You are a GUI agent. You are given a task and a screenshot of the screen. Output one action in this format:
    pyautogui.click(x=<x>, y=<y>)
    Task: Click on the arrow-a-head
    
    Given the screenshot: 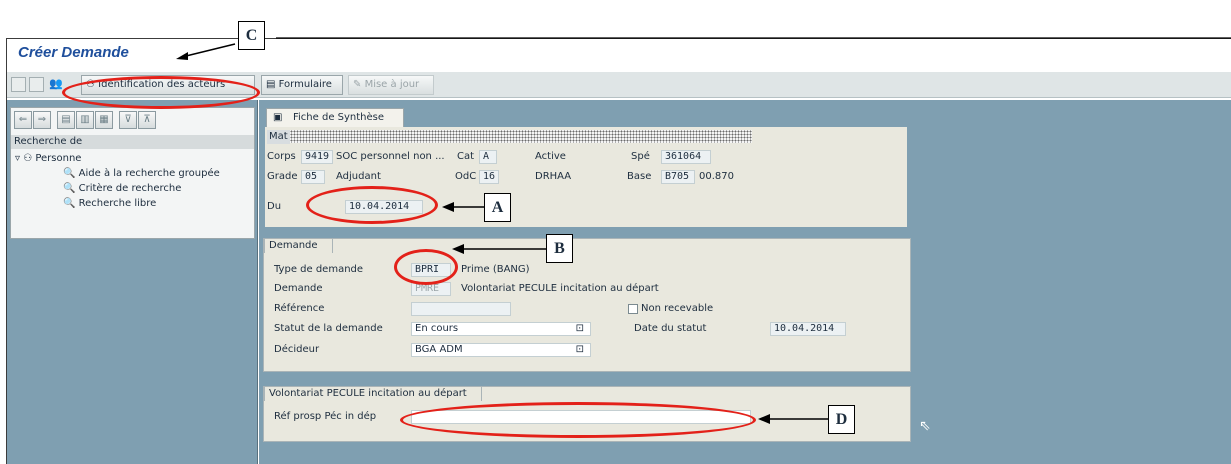 What is the action you would take?
    pyautogui.click(x=448, y=207)
    